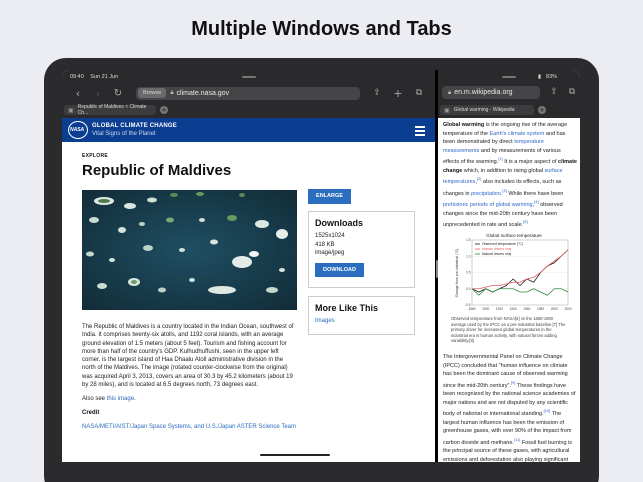 Image resolution: width=643 pixels, height=482 pixels. I want to click on window-grabber, so click(249, 77).